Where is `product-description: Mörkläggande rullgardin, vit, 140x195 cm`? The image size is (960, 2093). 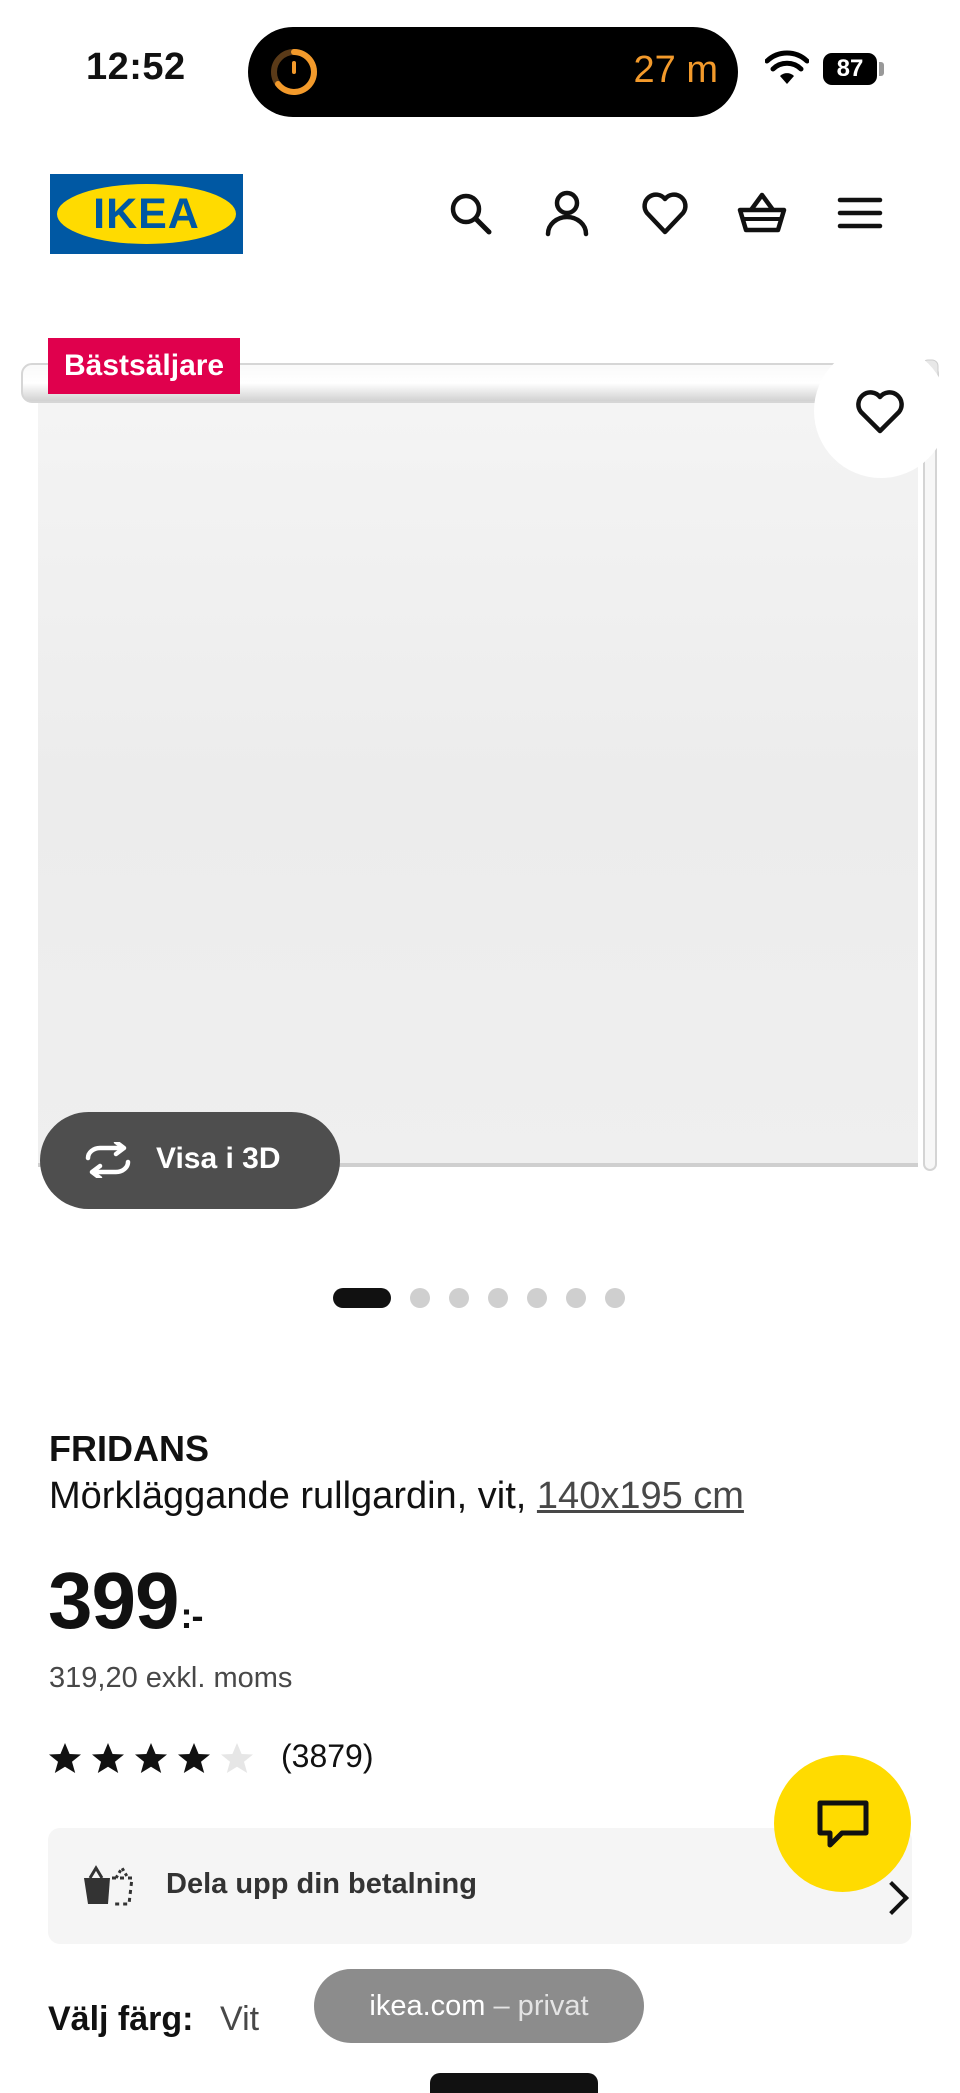
product-description: Mörkläggande rullgardin, vit, 140x195 cm is located at coordinates (396, 1496).